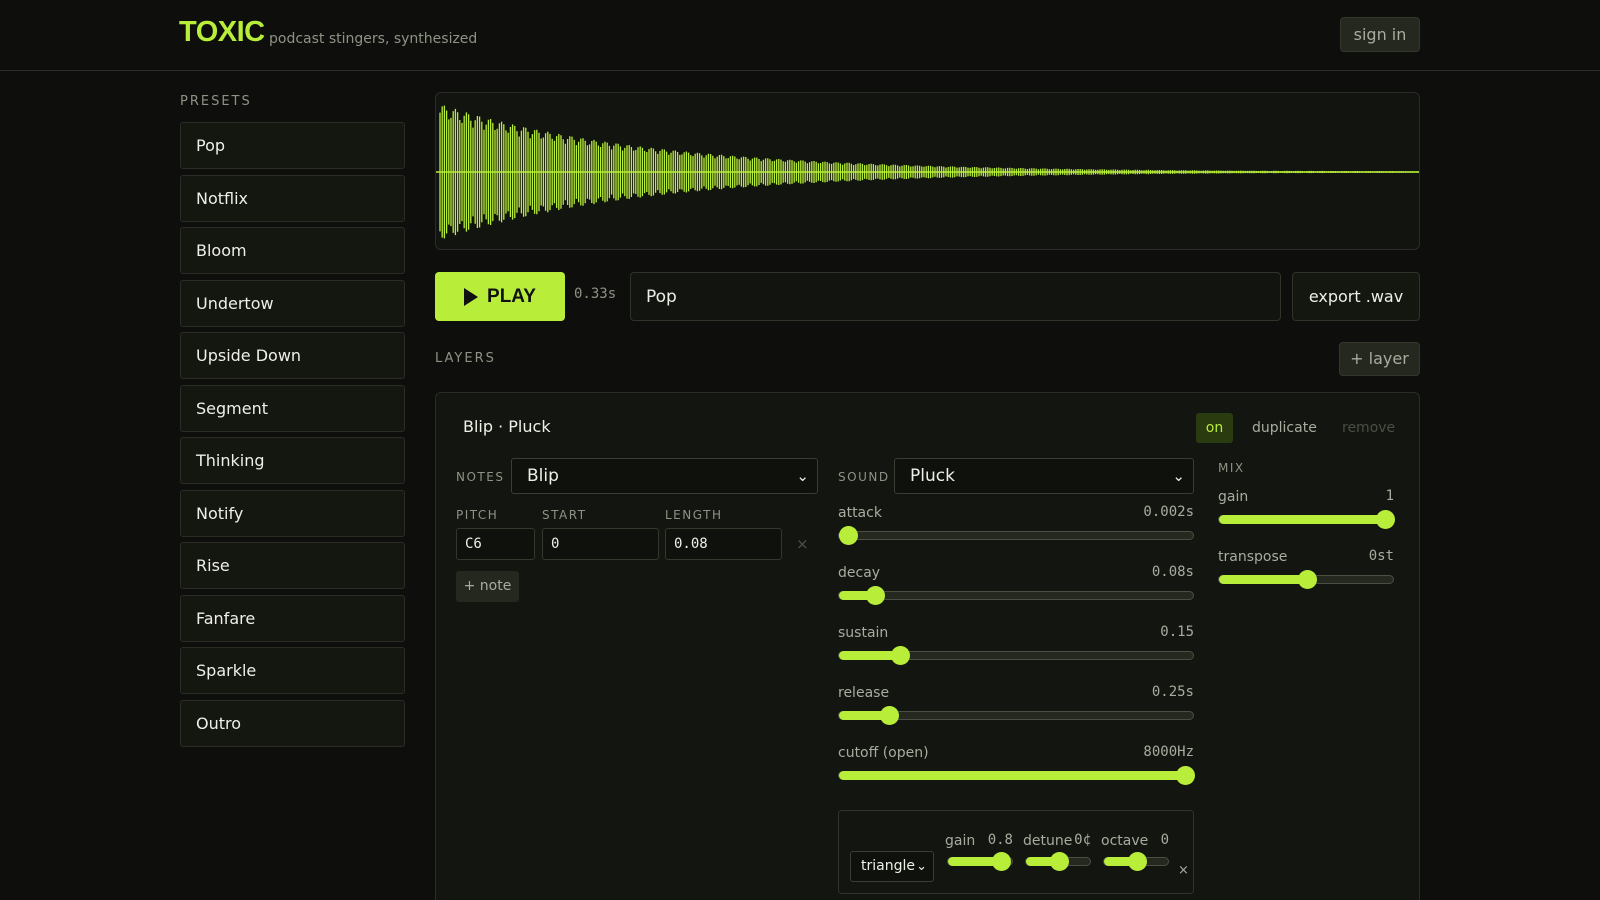 This screenshot has width=1600, height=900. What do you see at coordinates (292, 198) in the screenshot?
I see `preset-item: Notflix` at bounding box center [292, 198].